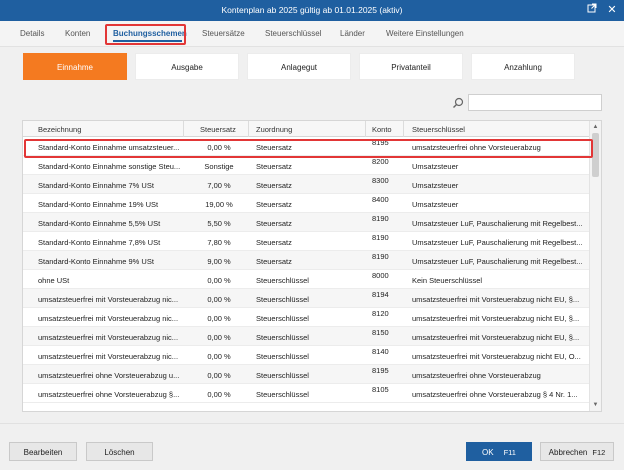  Describe the element at coordinates (96, 185) in the screenshot. I see `cell-bezeichnung: Standard-Konto Einnahme 7% USt` at that location.